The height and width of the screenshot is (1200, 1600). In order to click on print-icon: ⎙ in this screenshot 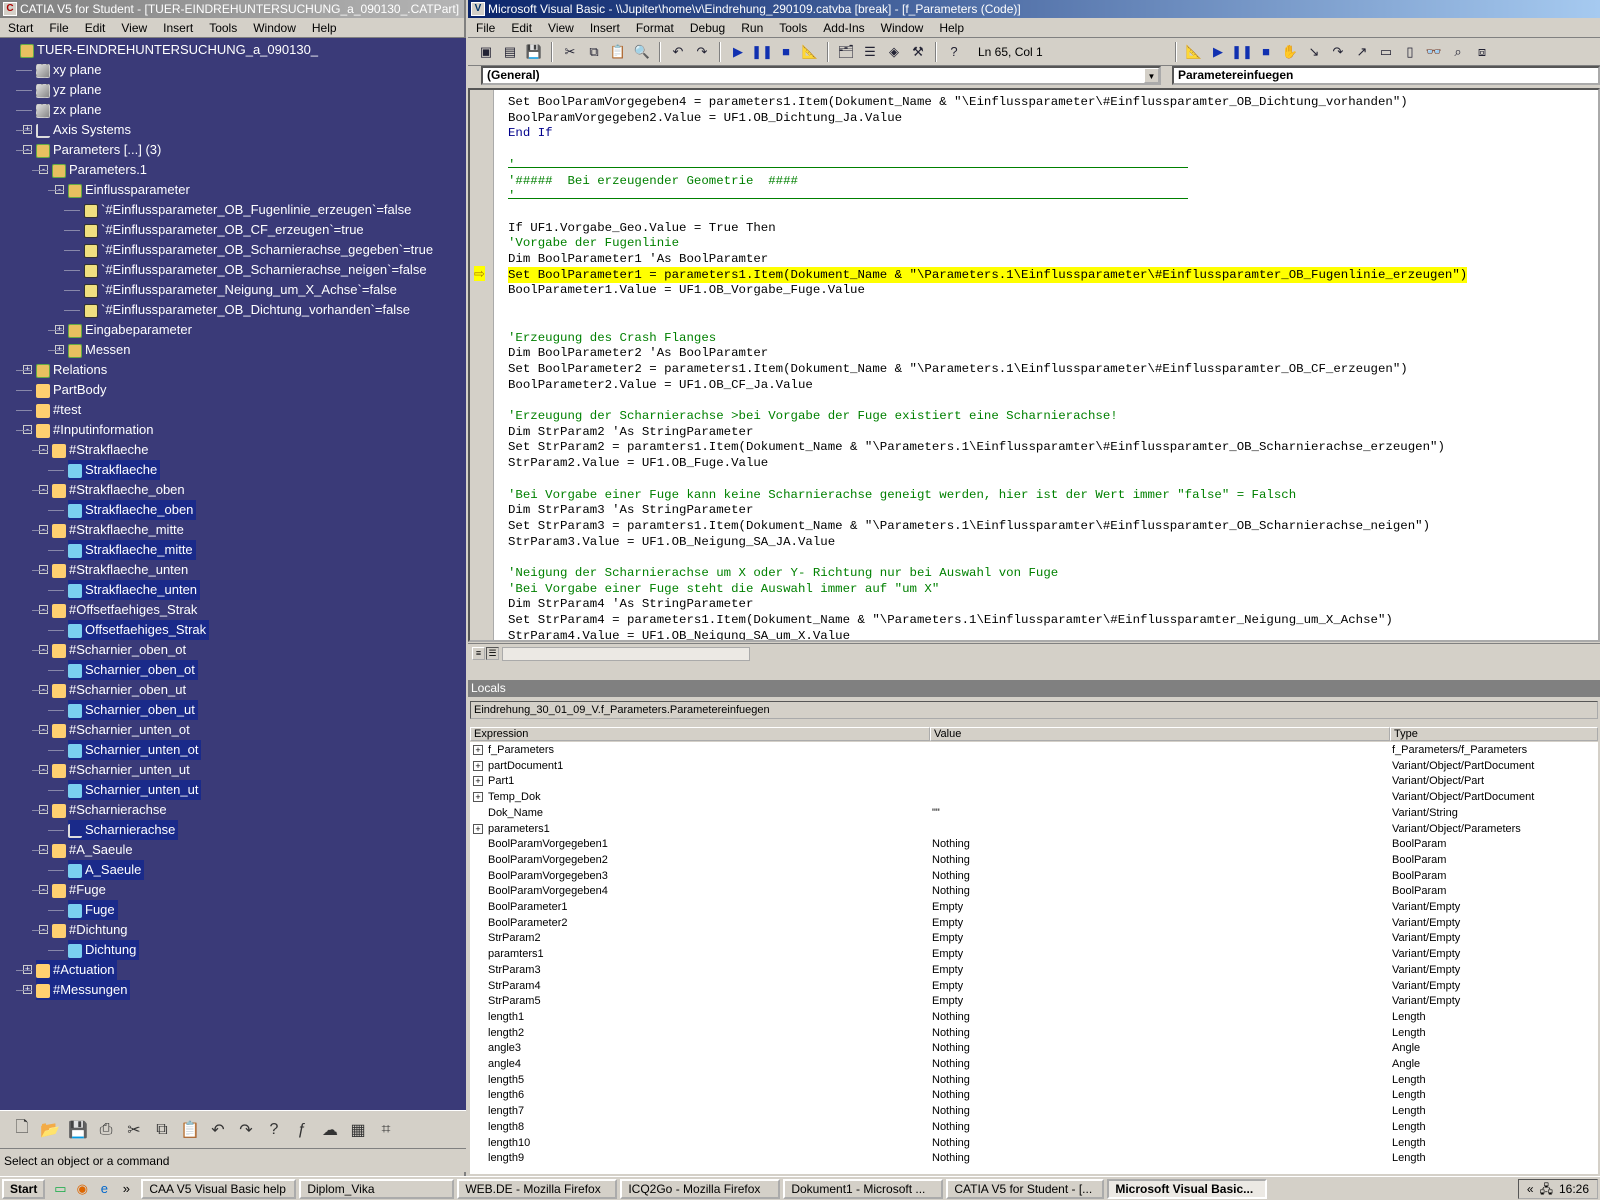, I will do `click(106, 1130)`.